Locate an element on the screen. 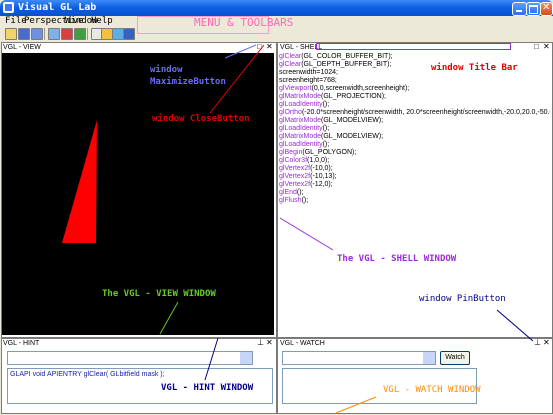 The width and height of the screenshot is (553, 415). annotation-pin-button: window PinButton is located at coordinates (462, 299).